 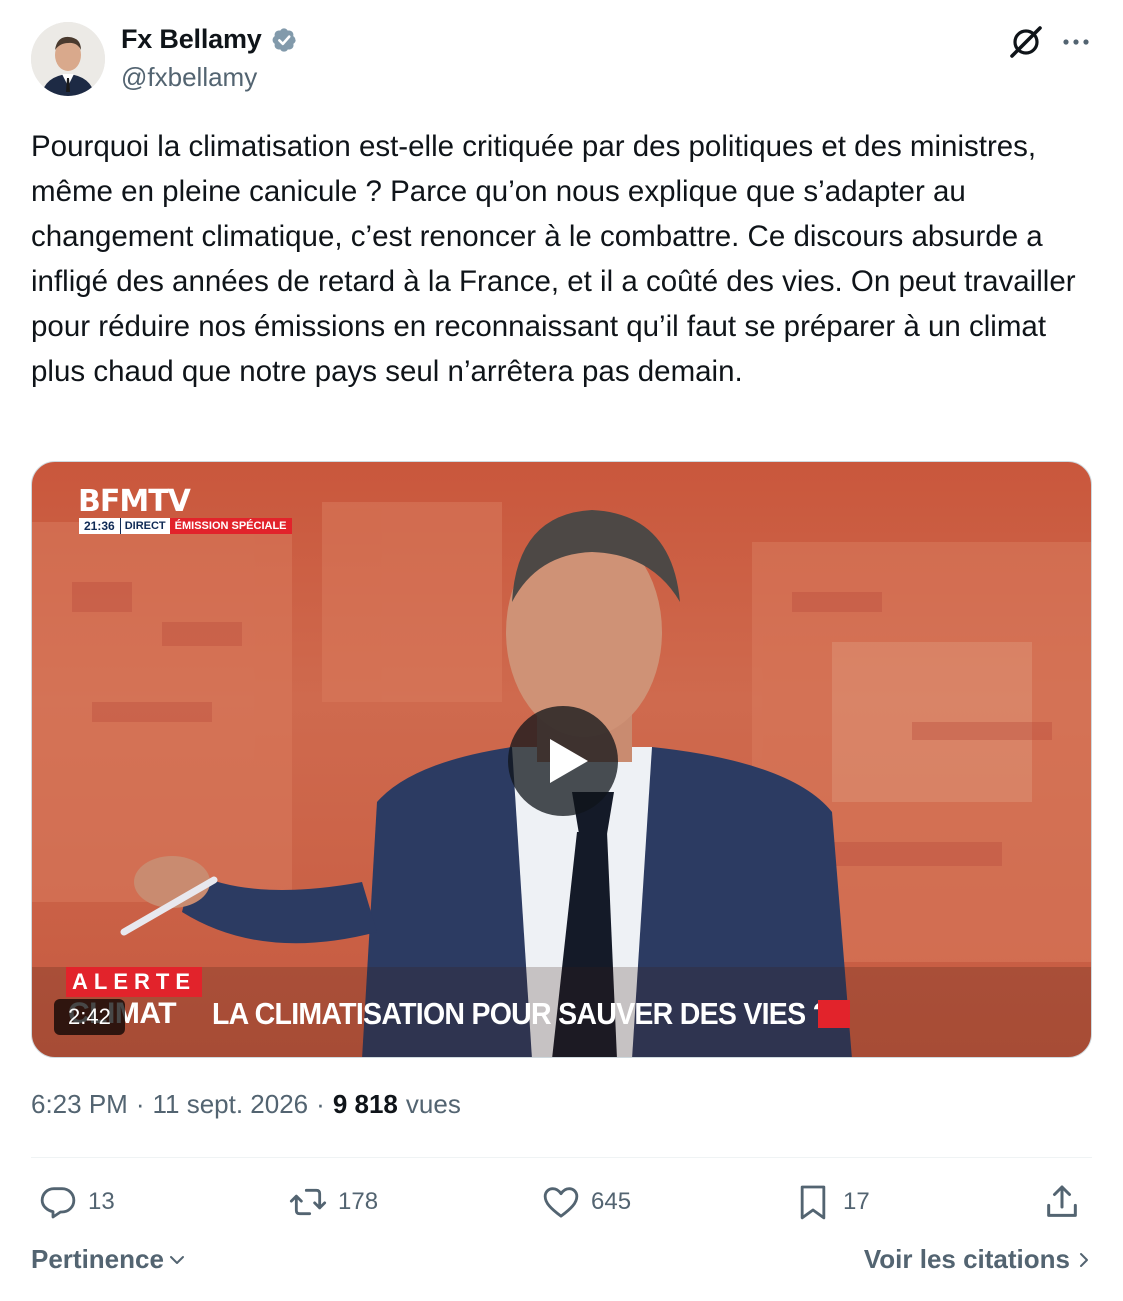 I want to click on play-icon, so click(x=569, y=761).